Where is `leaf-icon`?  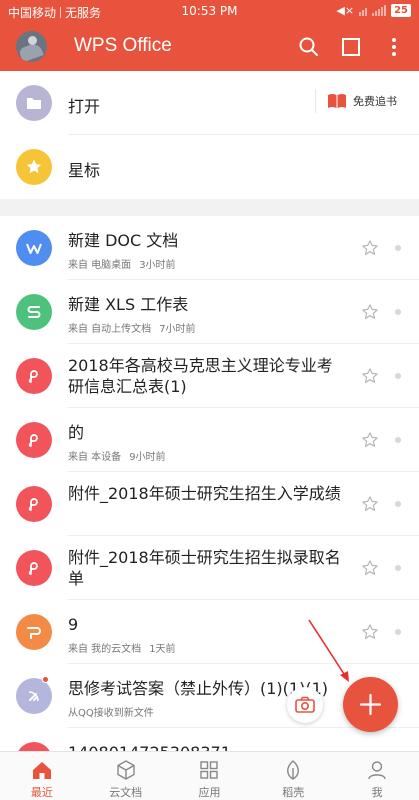
leaf-icon is located at coordinates (293, 770).